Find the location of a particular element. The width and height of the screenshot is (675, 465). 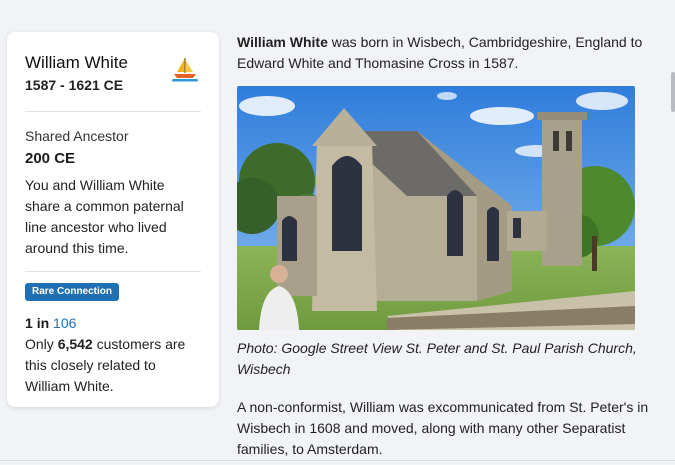

shared-ancestor-label: Shared Ancestor is located at coordinates (77, 136).